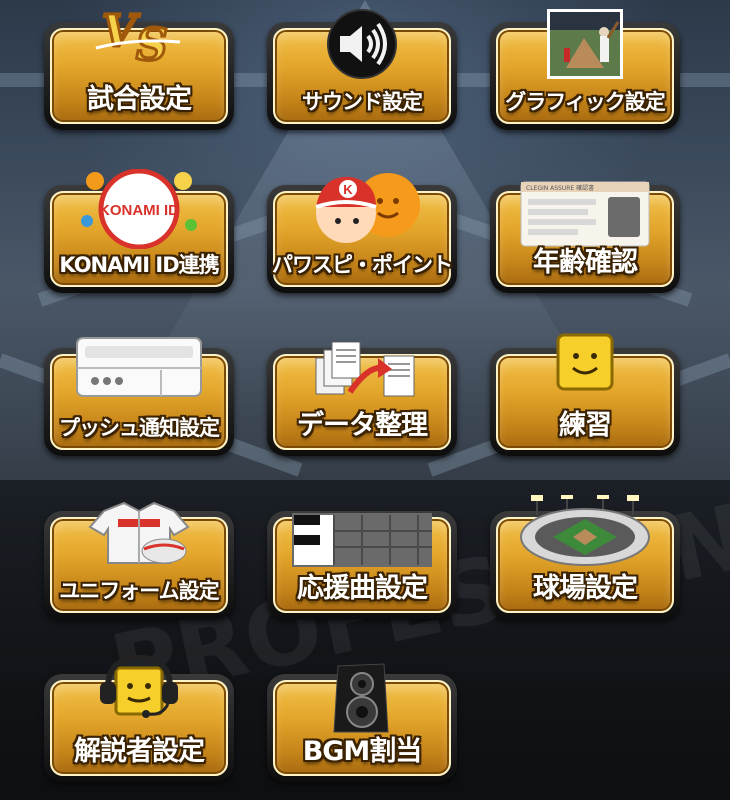 The height and width of the screenshot is (800, 730). Describe the element at coordinates (585, 102) in the screenshot. I see `tile-label: グラフィック設定` at that location.